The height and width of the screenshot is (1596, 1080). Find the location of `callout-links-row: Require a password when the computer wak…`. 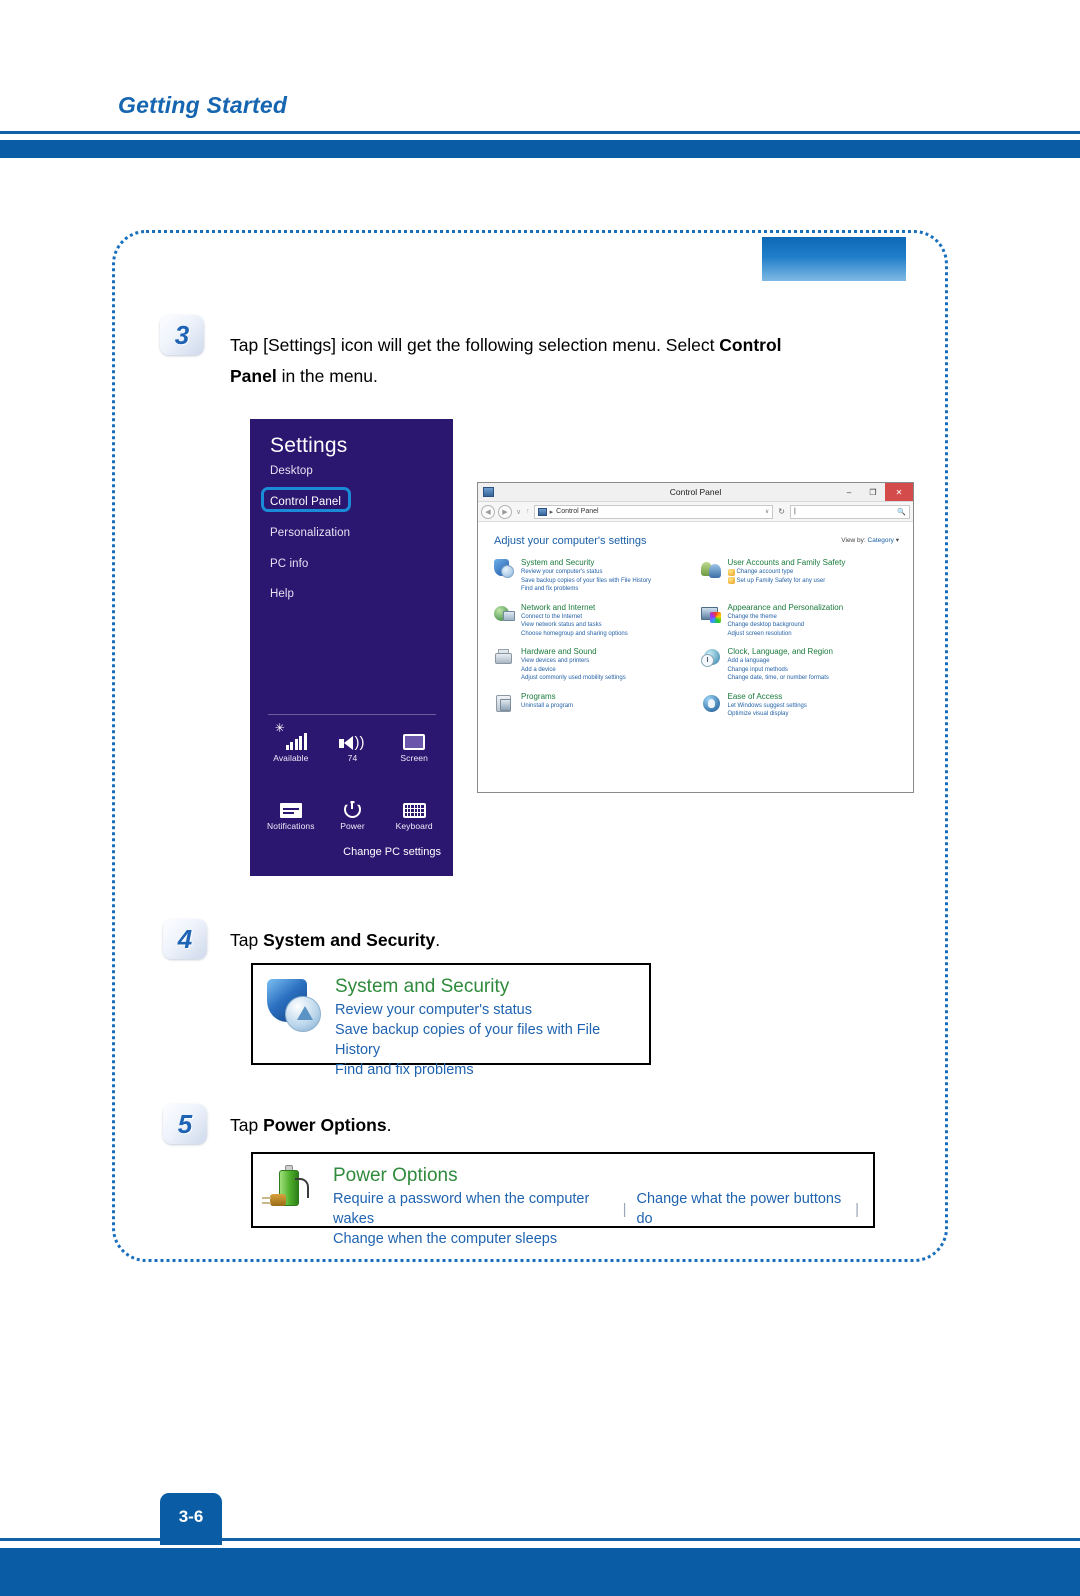

callout-links-row: Require a password when the computer wak… is located at coordinates (596, 1209).